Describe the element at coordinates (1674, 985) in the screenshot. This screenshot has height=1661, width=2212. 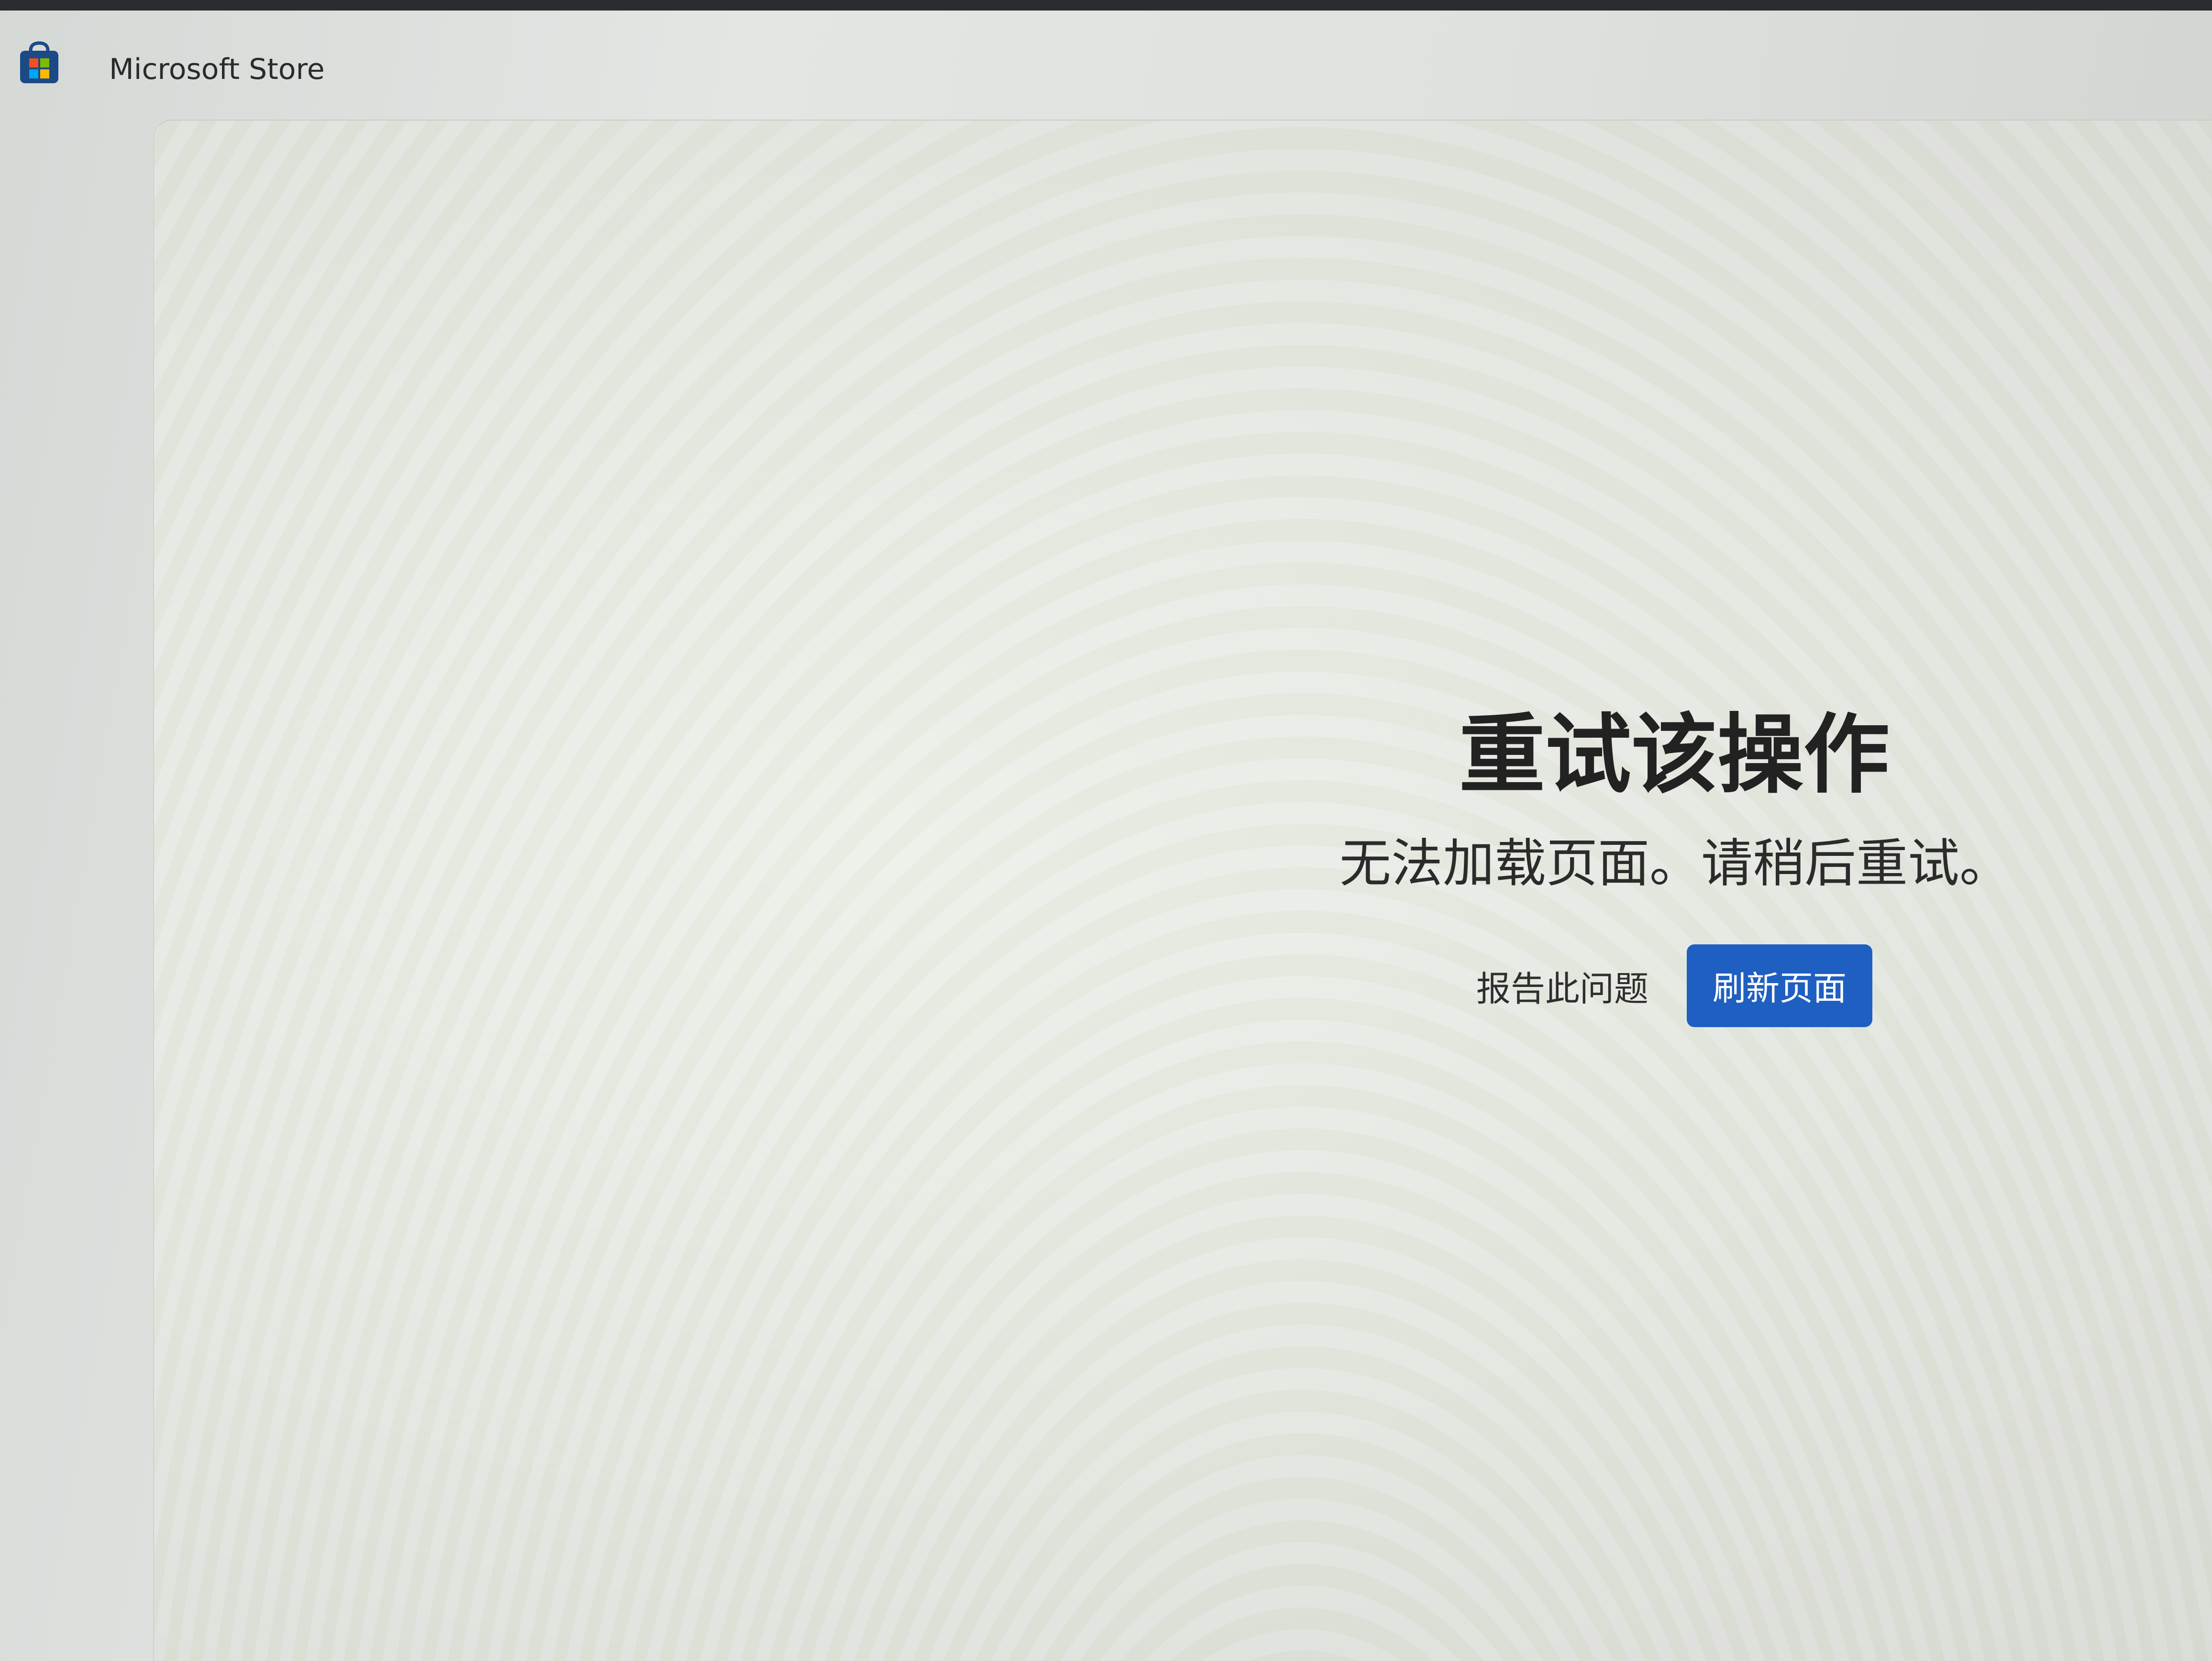
I see `error-actions: 报告此问题 刷新页面` at that location.